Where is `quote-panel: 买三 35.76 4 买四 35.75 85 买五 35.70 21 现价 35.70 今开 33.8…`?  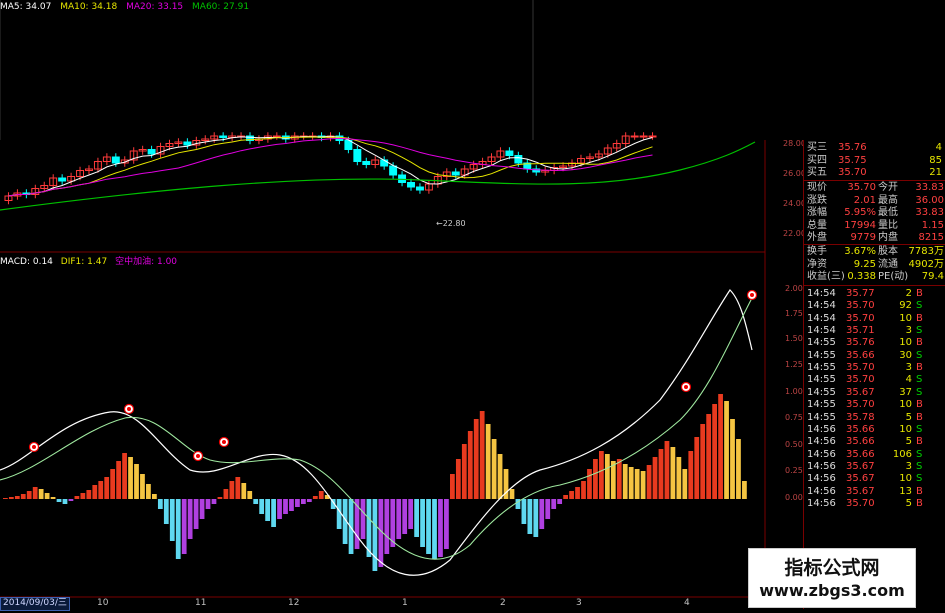 quote-panel: 买三 35.76 4 买四 35.75 85 买五 35.70 21 现价 35.70 今开 33.8… is located at coordinates (874, 374).